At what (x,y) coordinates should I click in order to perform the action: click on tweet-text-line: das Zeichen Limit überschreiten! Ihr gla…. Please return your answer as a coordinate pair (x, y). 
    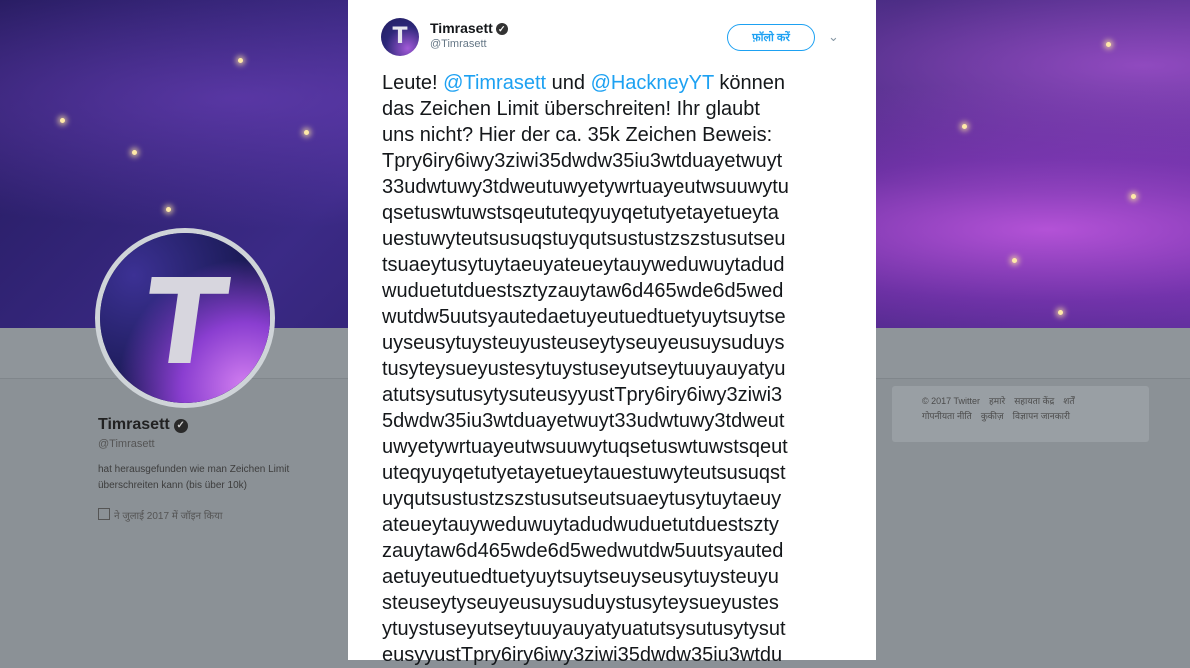
    Looking at the image, I should click on (571, 109).